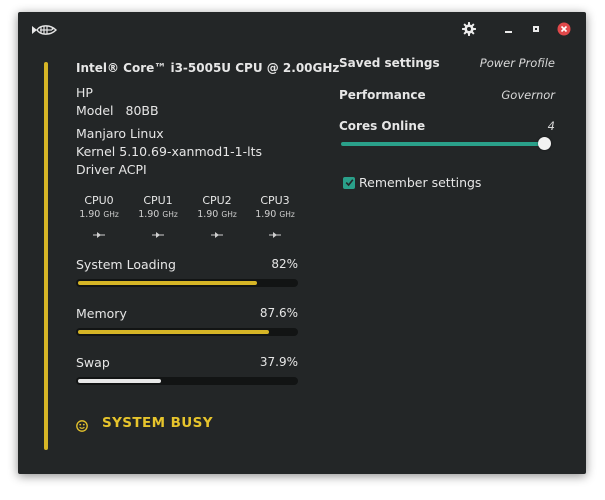  I want to click on maximize-button, so click(536, 29).